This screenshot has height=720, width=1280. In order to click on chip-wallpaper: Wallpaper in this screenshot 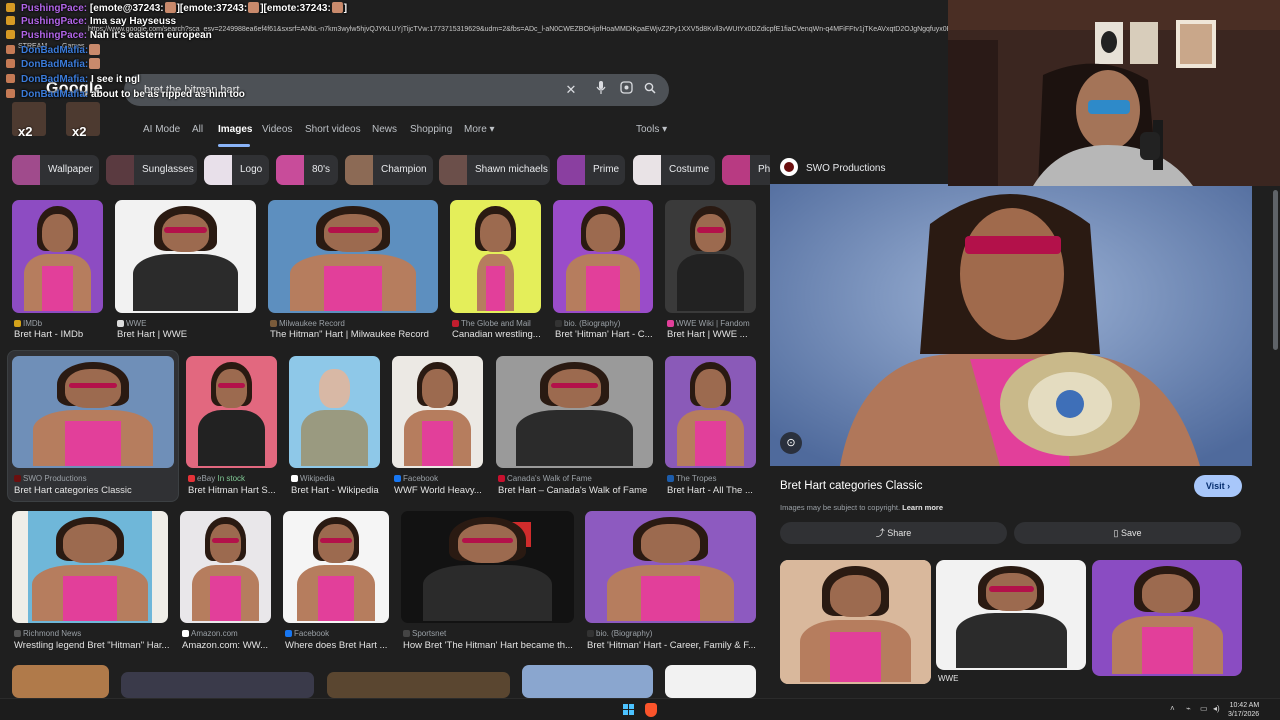, I will do `click(55, 170)`.